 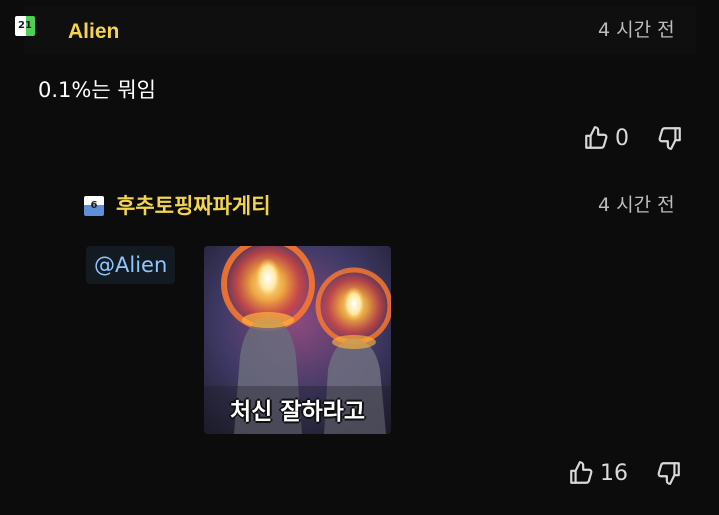 I want to click on comment-timestamp: 4 시간 전, so click(x=636, y=30).